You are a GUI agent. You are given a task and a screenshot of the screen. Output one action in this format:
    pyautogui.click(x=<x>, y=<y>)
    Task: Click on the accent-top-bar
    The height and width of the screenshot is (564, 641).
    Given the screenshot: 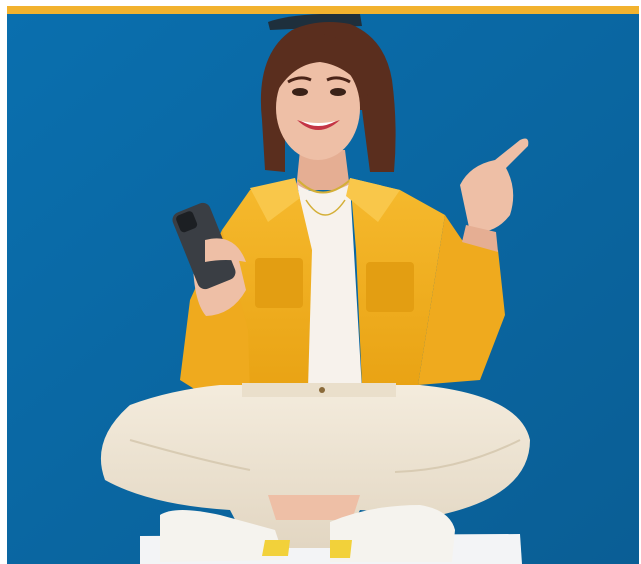 What is the action you would take?
    pyautogui.click(x=323, y=10)
    